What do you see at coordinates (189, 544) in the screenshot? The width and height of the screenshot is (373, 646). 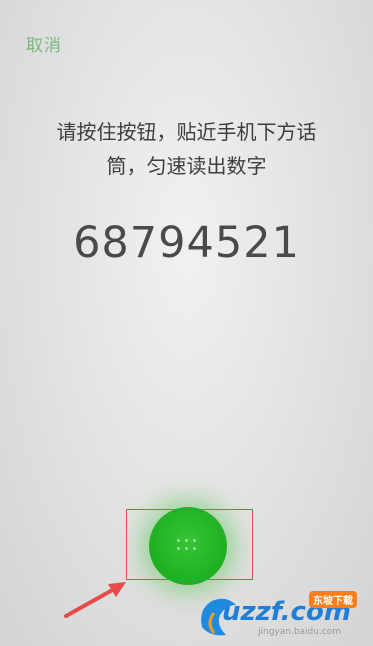 I see `highlight-box` at bounding box center [189, 544].